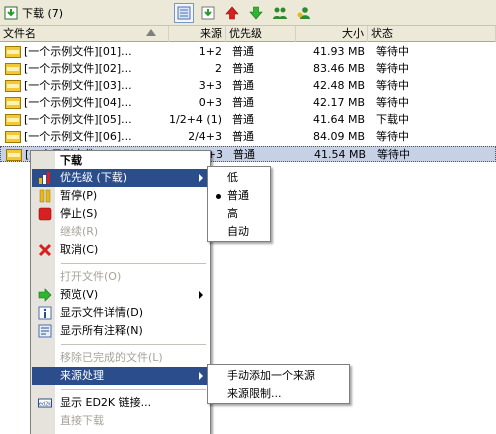 This screenshot has height=434, width=496. I want to click on download-list-icon, so click(11, 13).